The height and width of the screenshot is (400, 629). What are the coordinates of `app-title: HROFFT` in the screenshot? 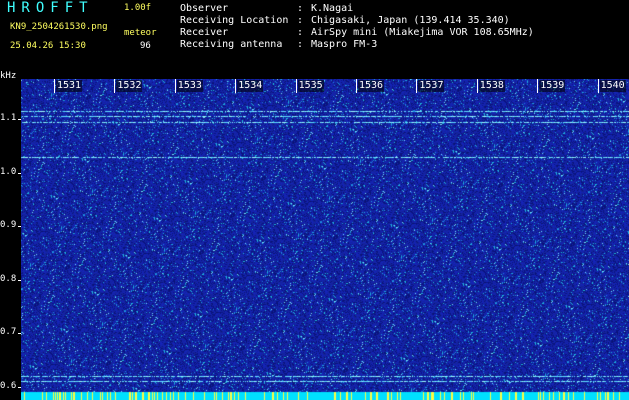 It's located at (50, 8).